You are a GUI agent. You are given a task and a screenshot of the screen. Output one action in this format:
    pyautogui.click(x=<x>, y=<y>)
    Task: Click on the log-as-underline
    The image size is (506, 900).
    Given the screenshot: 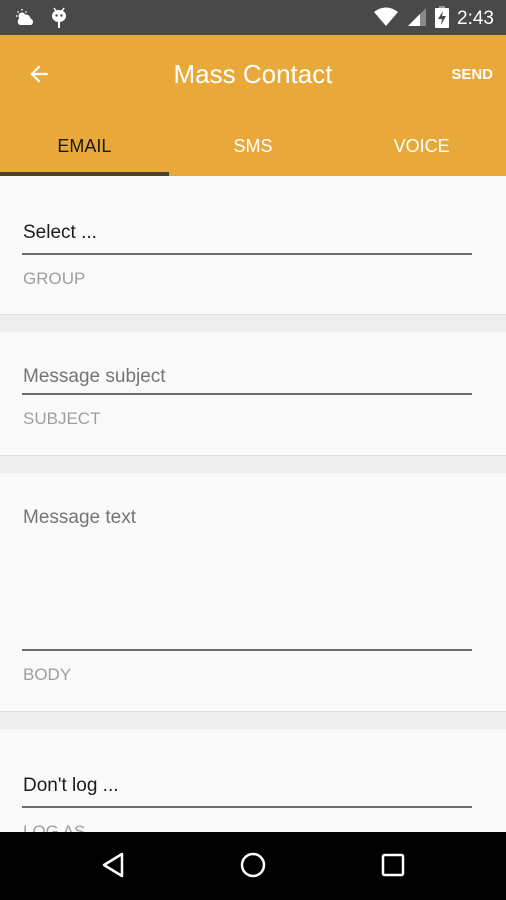 What is the action you would take?
    pyautogui.click(x=247, y=807)
    